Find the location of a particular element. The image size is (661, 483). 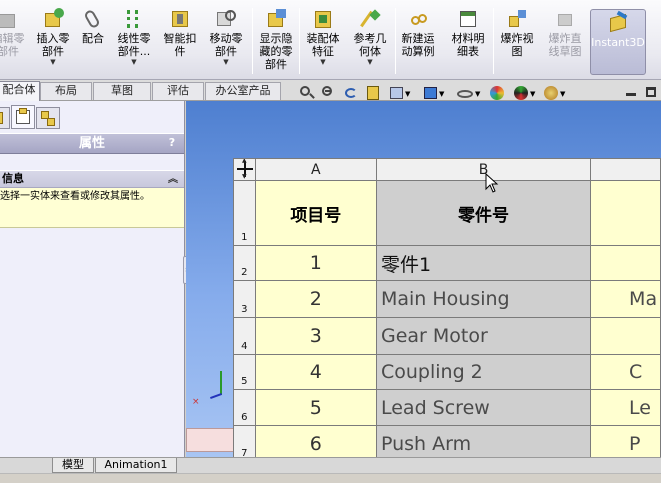

item-number-cell: 2 is located at coordinates (315, 299).